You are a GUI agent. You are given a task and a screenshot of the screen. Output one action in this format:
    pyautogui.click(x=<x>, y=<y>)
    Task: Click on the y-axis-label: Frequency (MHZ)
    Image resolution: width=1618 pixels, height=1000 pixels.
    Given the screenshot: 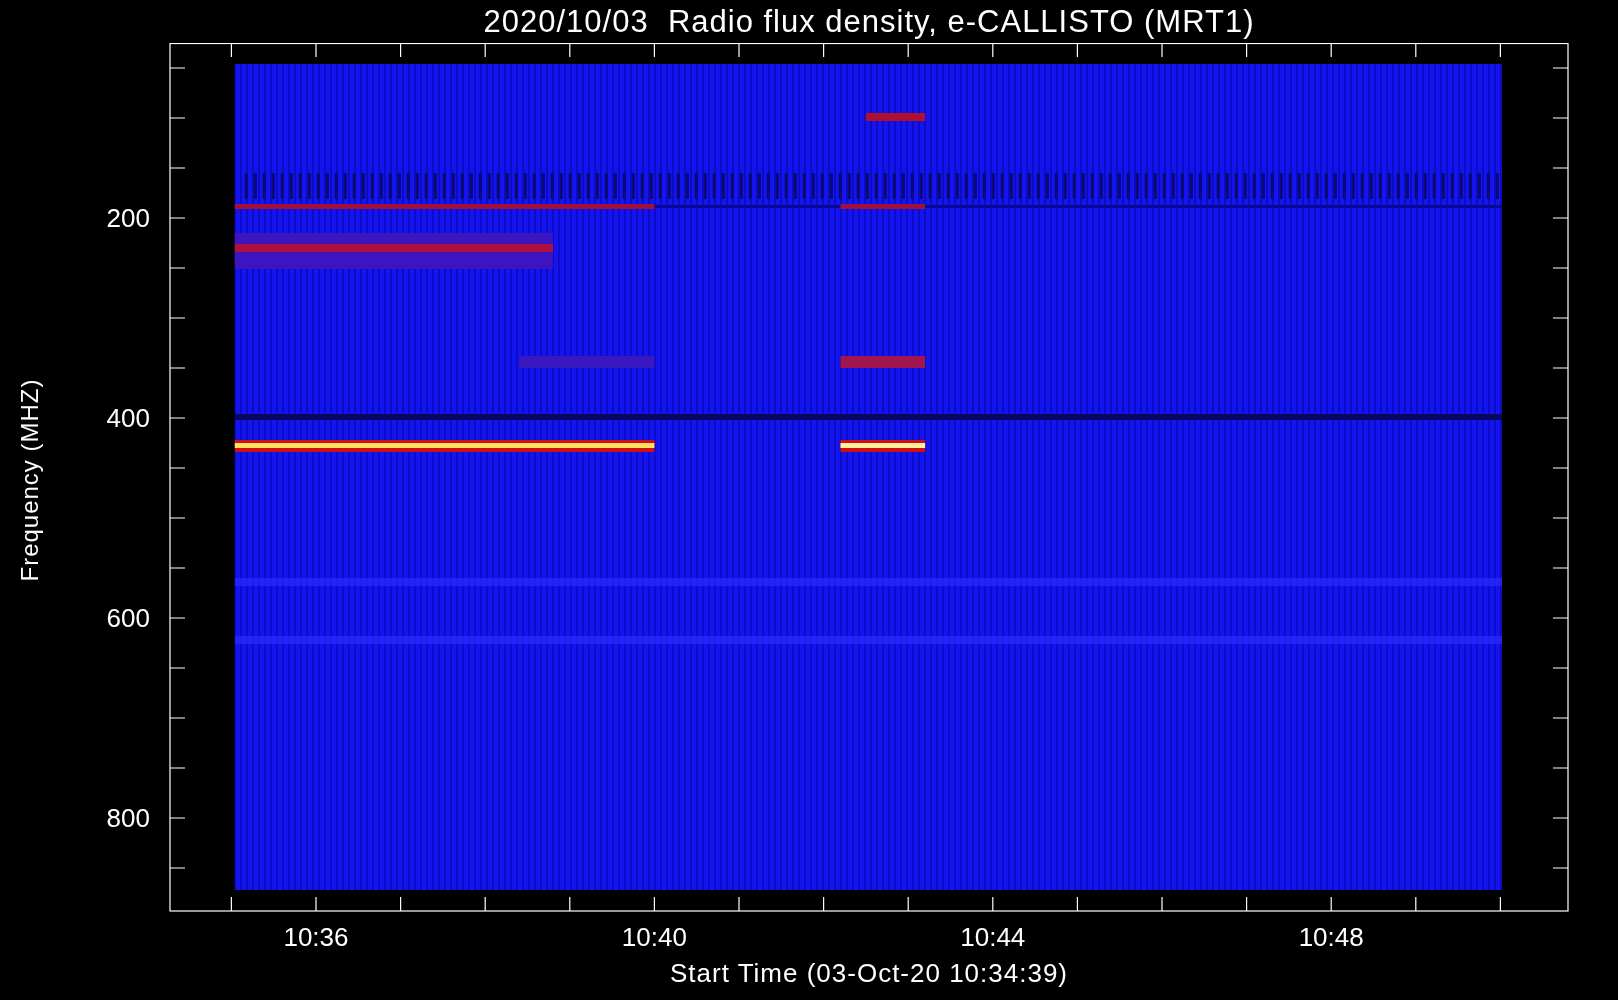 What is the action you would take?
    pyautogui.click(x=30, y=480)
    